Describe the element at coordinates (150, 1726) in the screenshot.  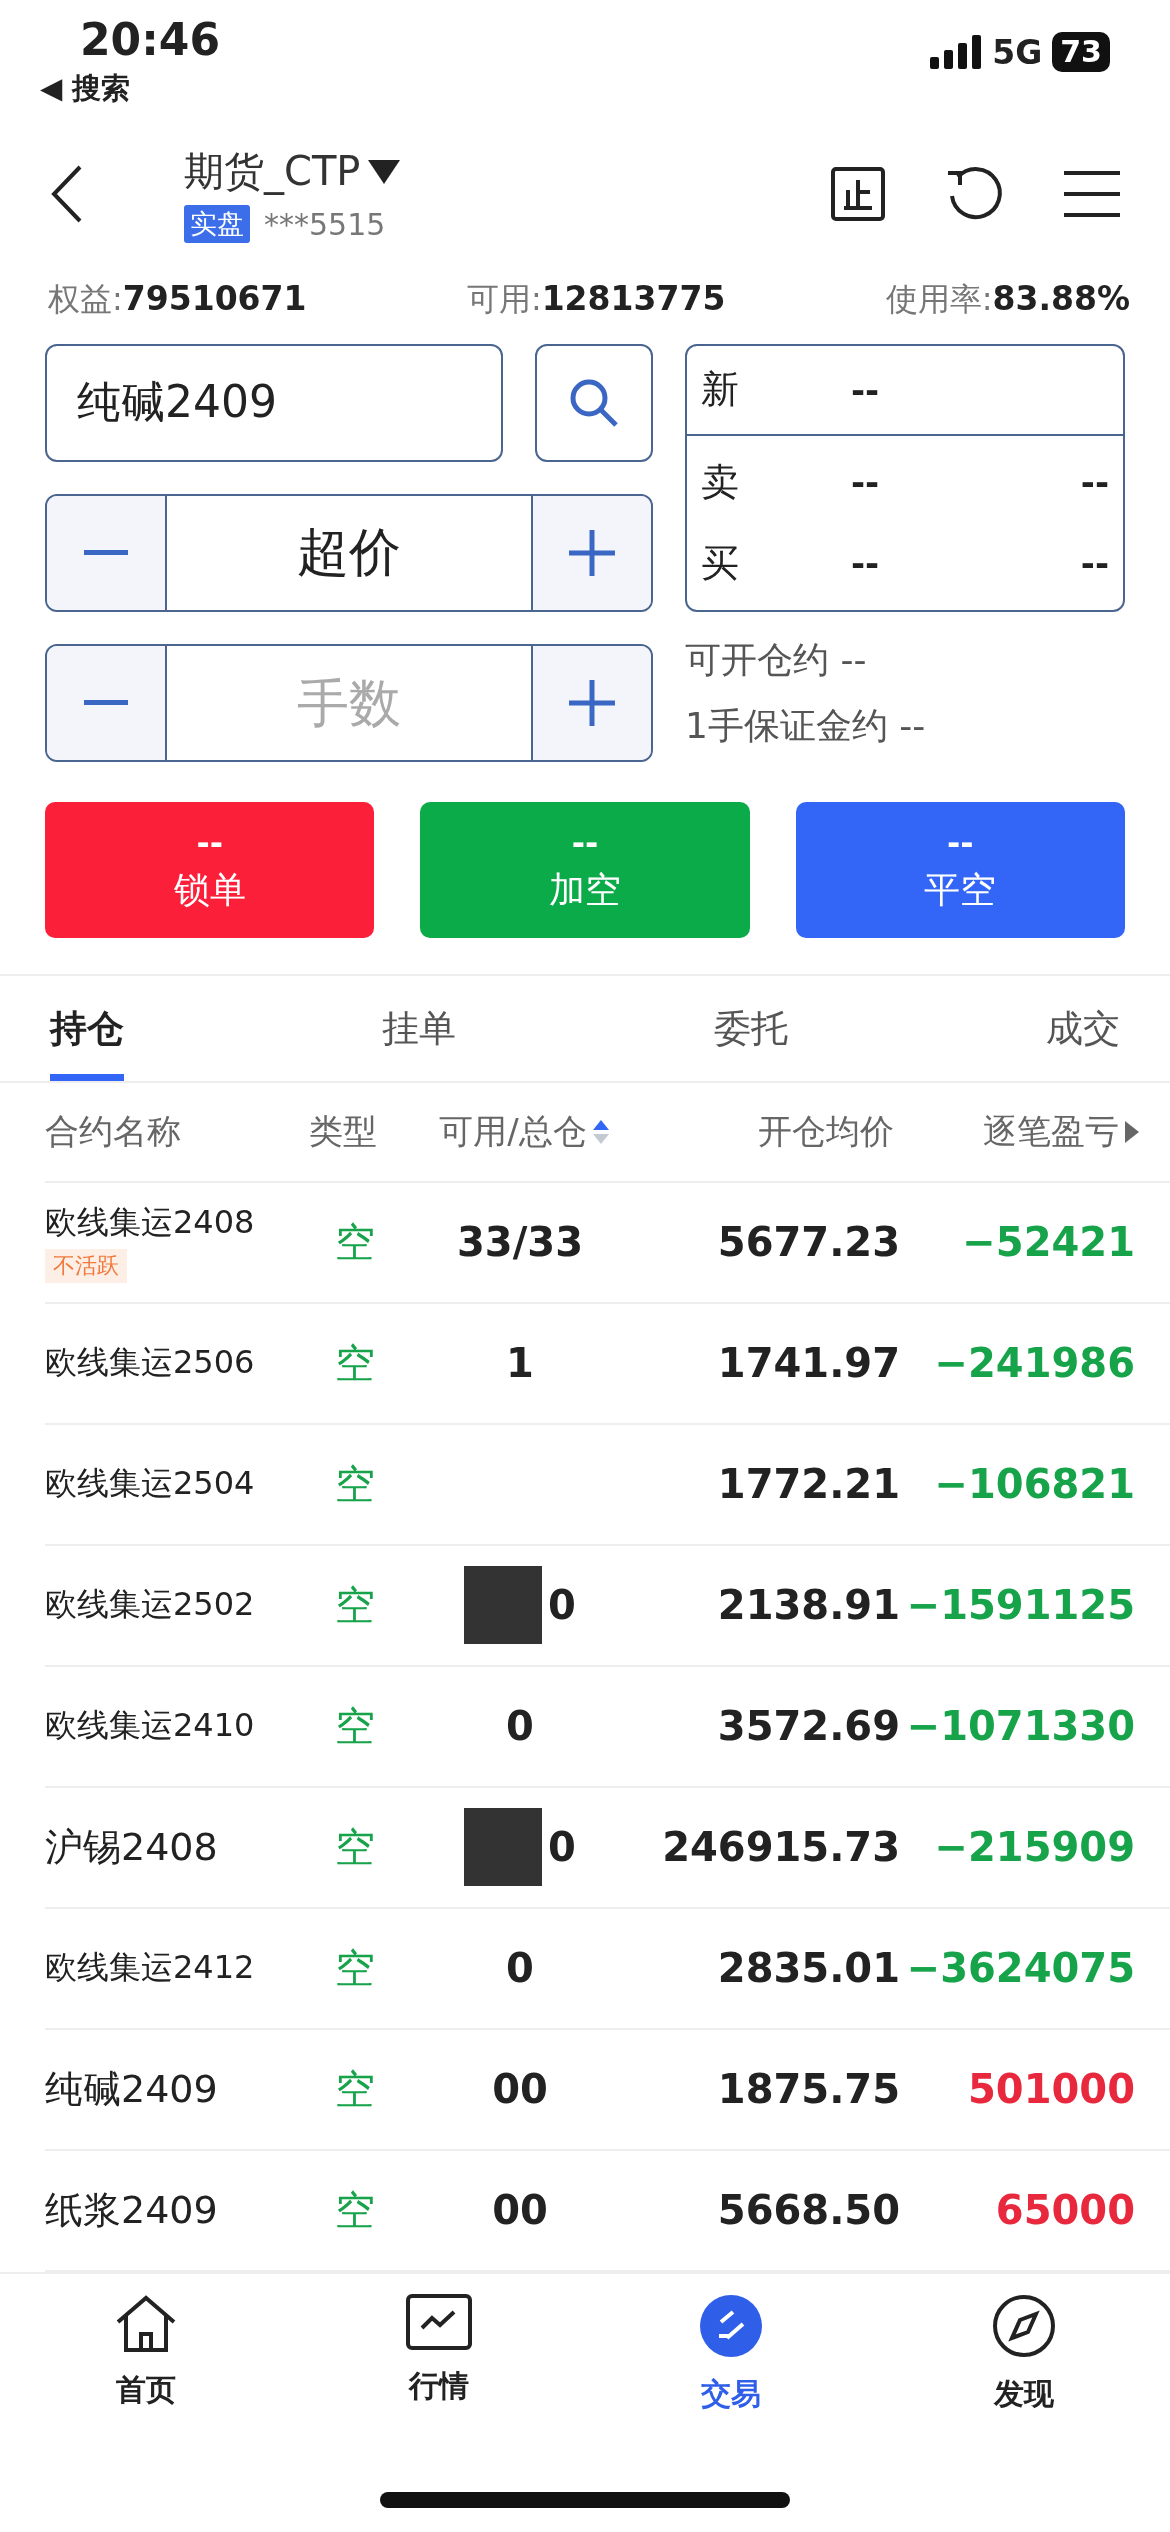
I see `contract-name: 欧线集运2410` at that location.